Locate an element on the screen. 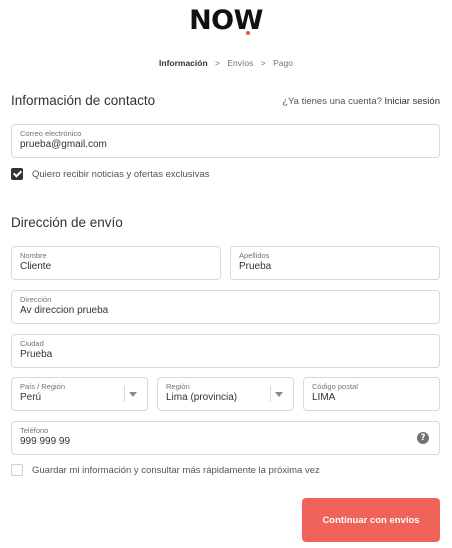  postal-code-label: Código postal is located at coordinates (335, 386).